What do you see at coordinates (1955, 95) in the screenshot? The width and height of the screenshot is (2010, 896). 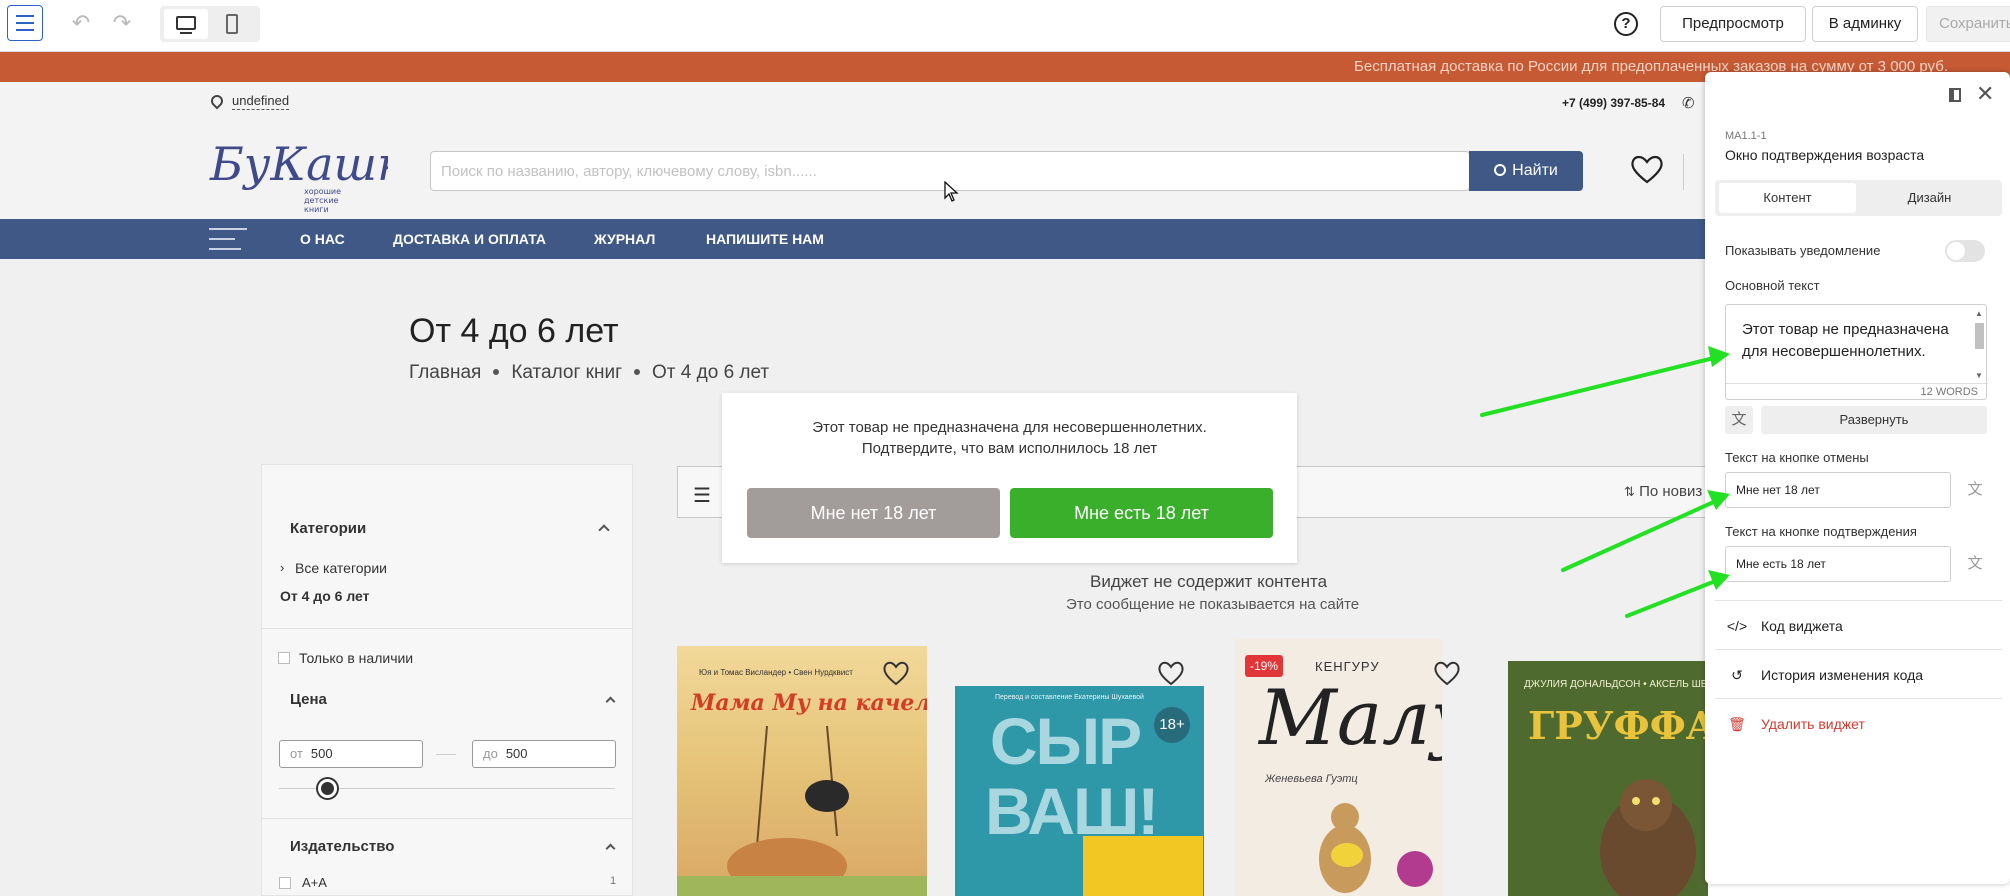 I see `dock-panel-icon` at bounding box center [1955, 95].